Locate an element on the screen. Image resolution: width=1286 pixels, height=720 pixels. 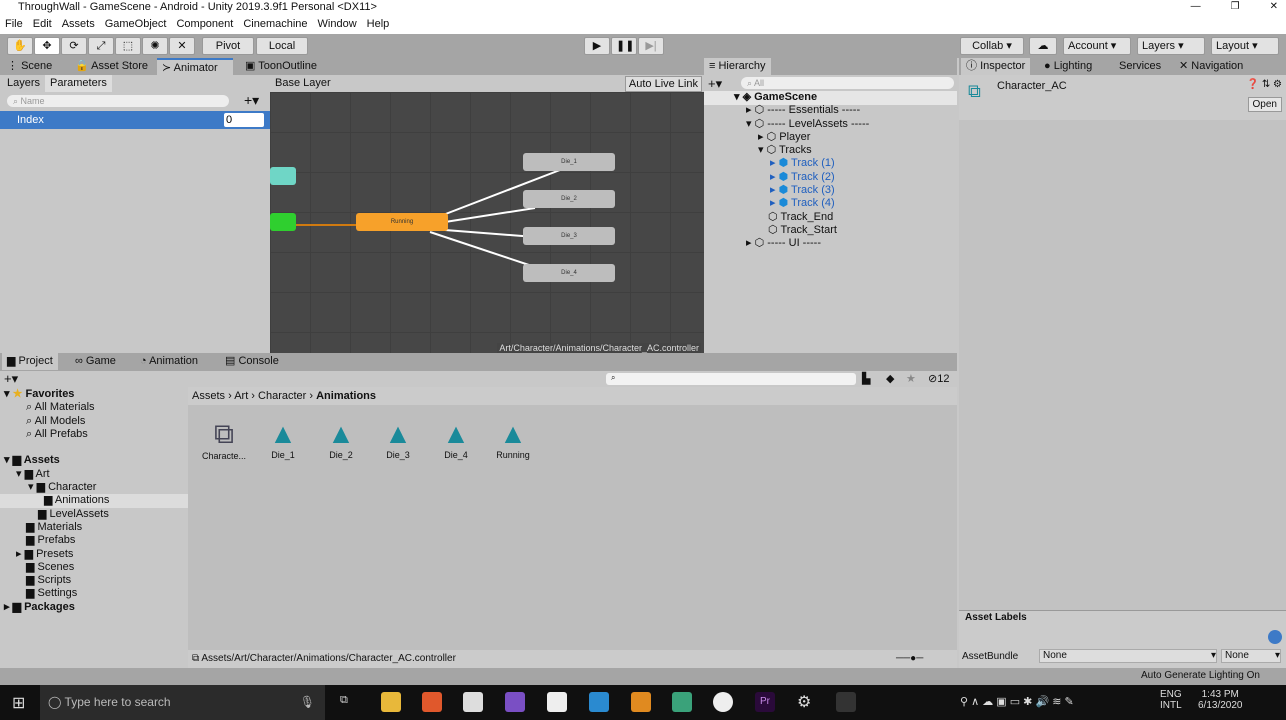
play-button: ▶ is located at coordinates (597, 46).